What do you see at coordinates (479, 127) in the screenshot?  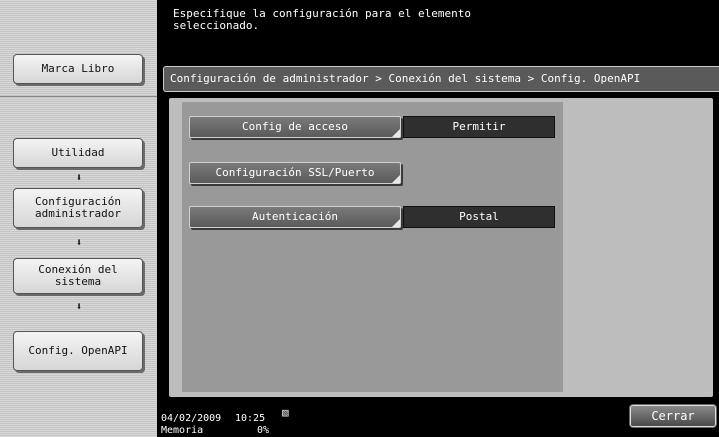 I see `access-config-value: Permitir` at bounding box center [479, 127].